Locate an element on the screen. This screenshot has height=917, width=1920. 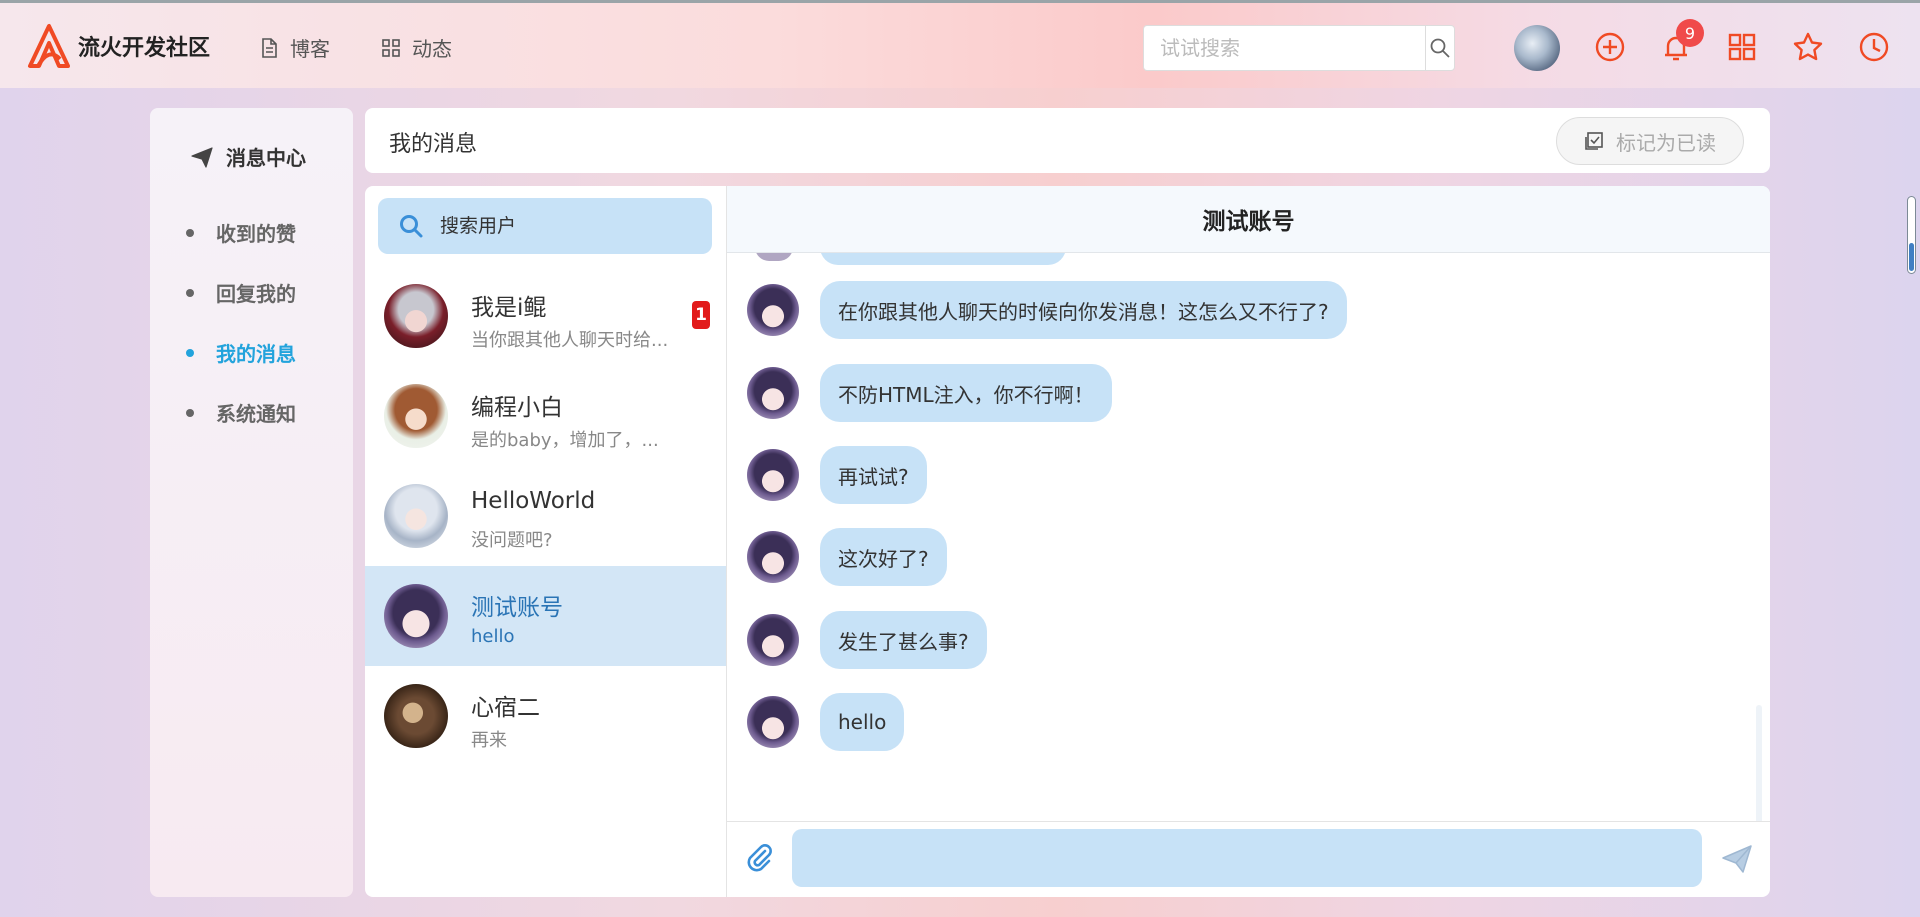
messages-header: 我的消息 标记为已读 is located at coordinates (1067, 140).